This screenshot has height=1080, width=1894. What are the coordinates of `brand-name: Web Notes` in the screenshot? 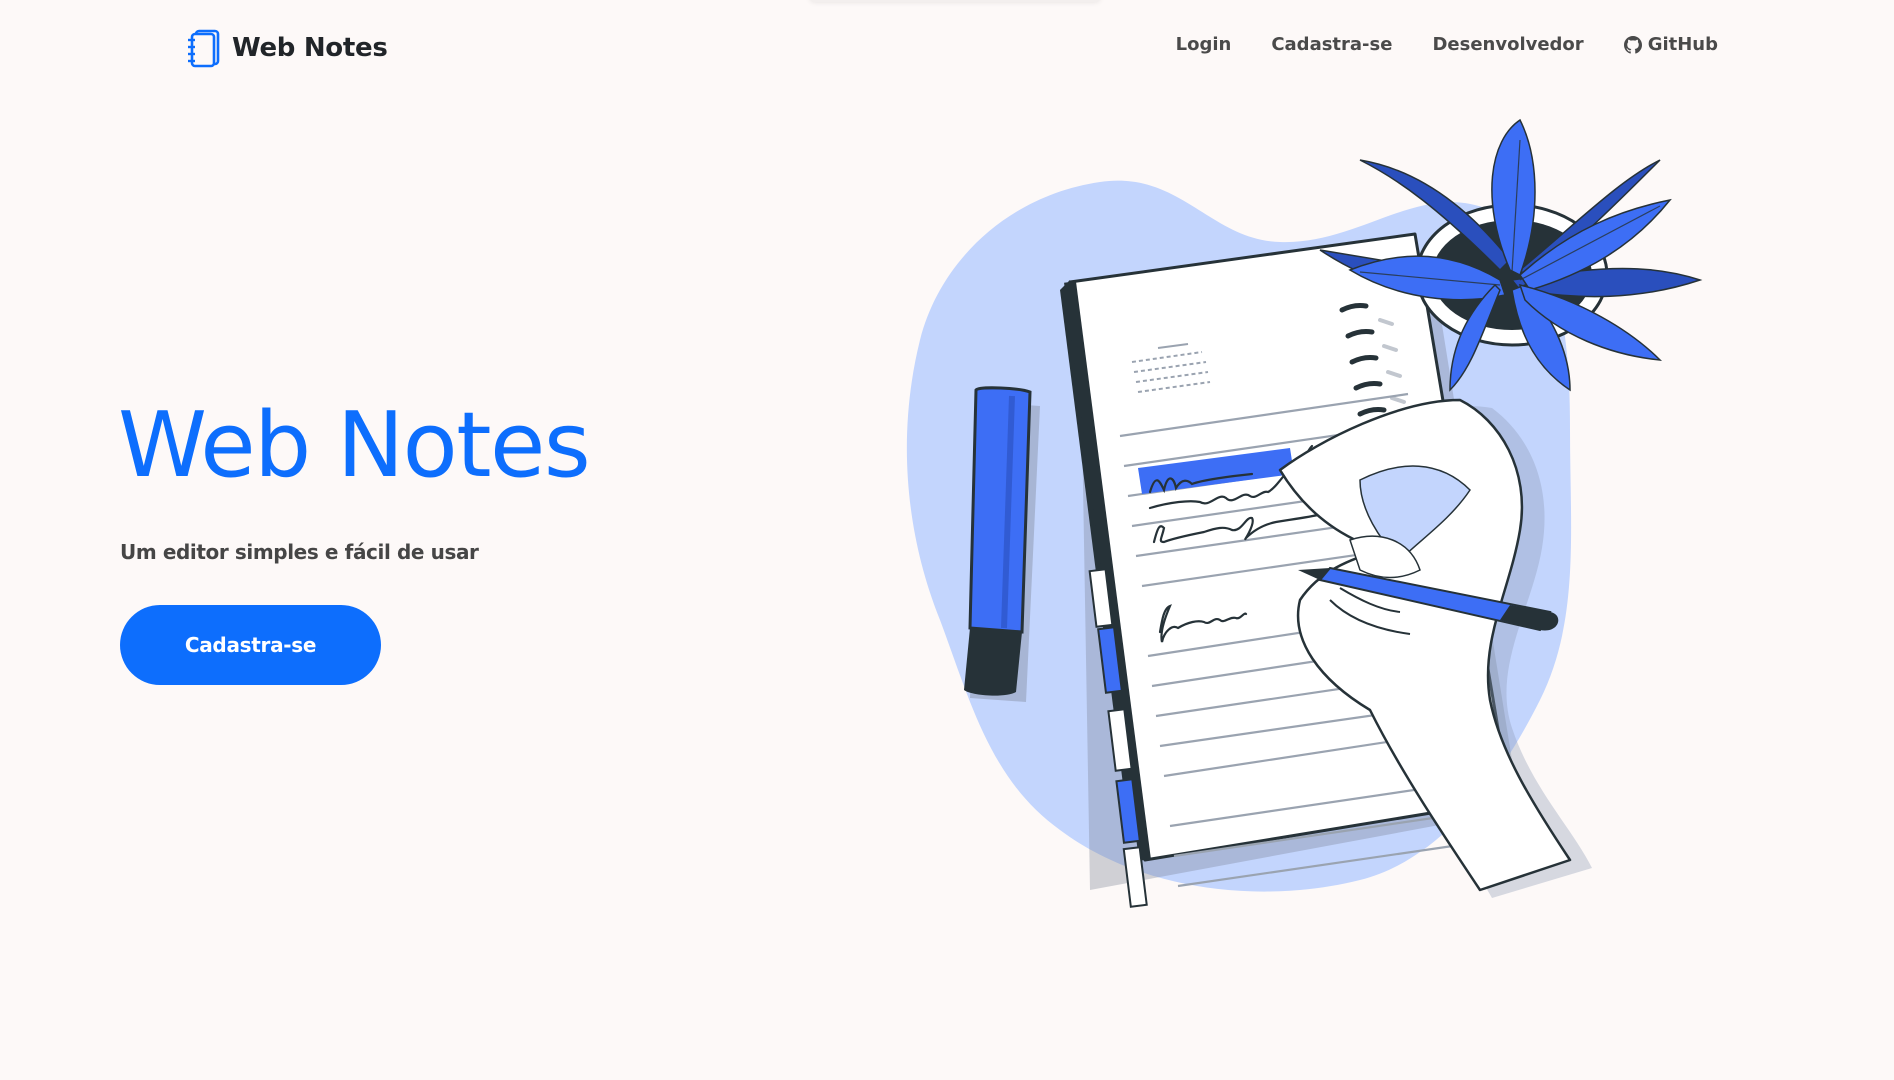 It's located at (310, 48).